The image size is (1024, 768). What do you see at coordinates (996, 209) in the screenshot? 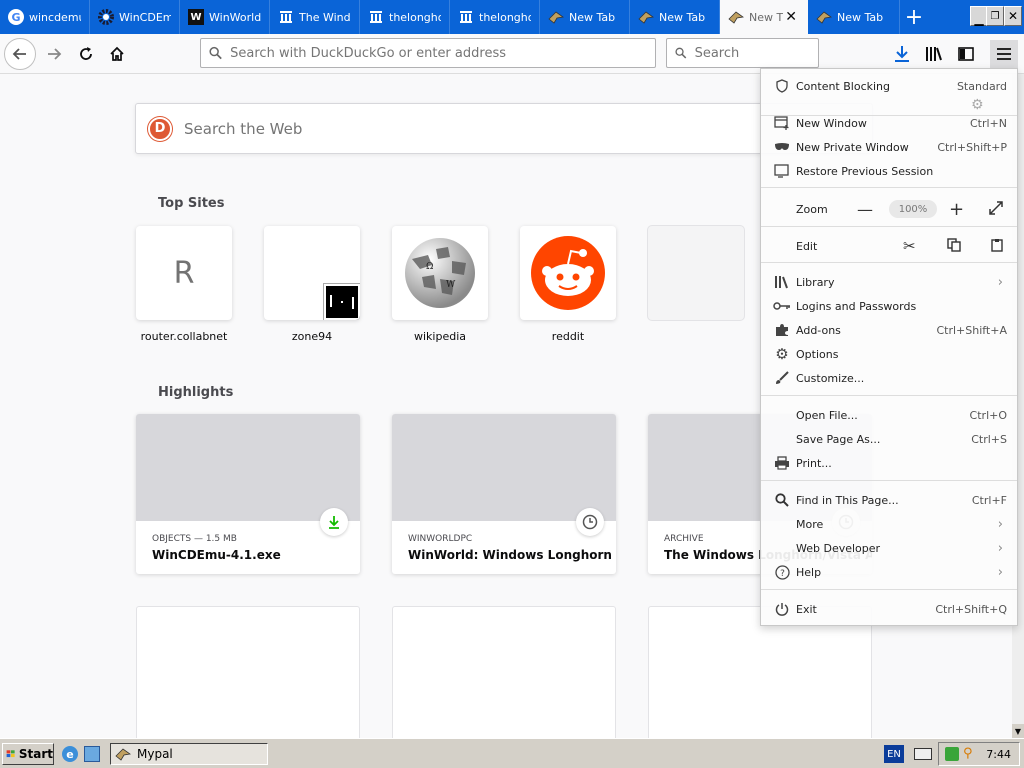
I see `fullscreen-icon` at bounding box center [996, 209].